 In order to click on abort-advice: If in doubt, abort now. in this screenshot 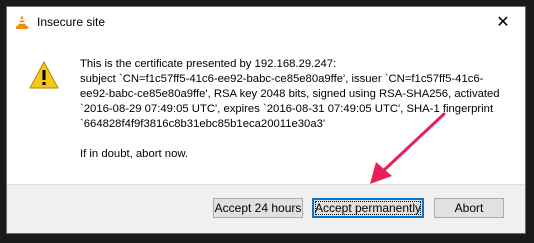, I will do `click(134, 154)`.